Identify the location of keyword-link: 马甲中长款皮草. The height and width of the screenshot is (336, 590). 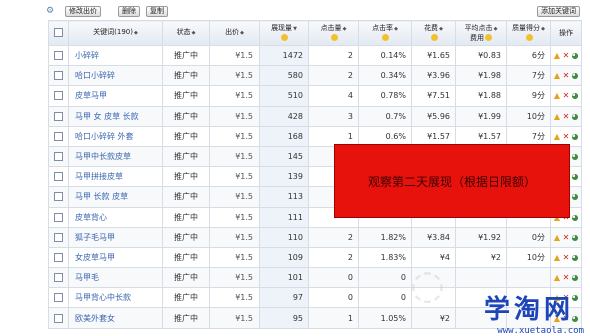
(115, 156).